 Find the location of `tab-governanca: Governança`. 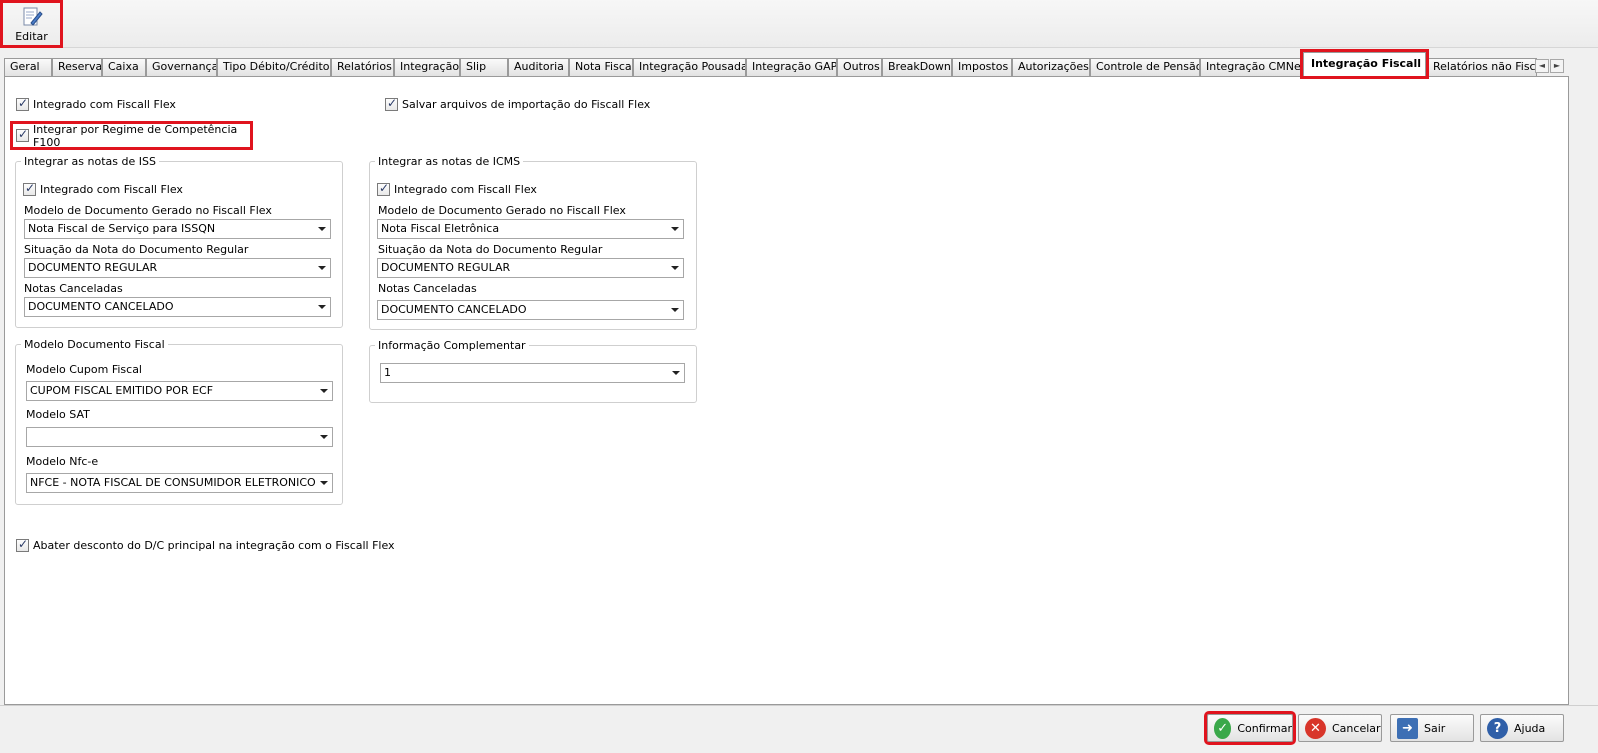

tab-governanca: Governança is located at coordinates (181, 67).